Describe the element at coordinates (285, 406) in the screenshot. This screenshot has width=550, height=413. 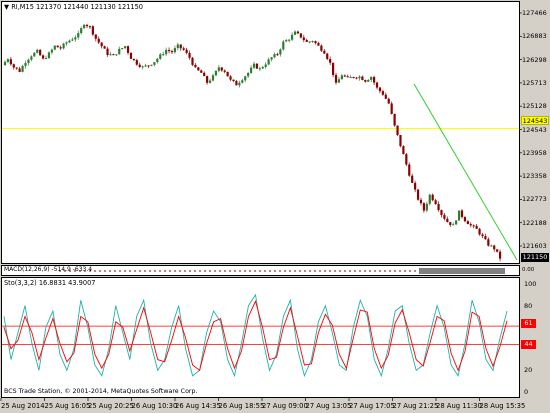
I see `time-tick-label: 27 Aug 09:00` at that location.